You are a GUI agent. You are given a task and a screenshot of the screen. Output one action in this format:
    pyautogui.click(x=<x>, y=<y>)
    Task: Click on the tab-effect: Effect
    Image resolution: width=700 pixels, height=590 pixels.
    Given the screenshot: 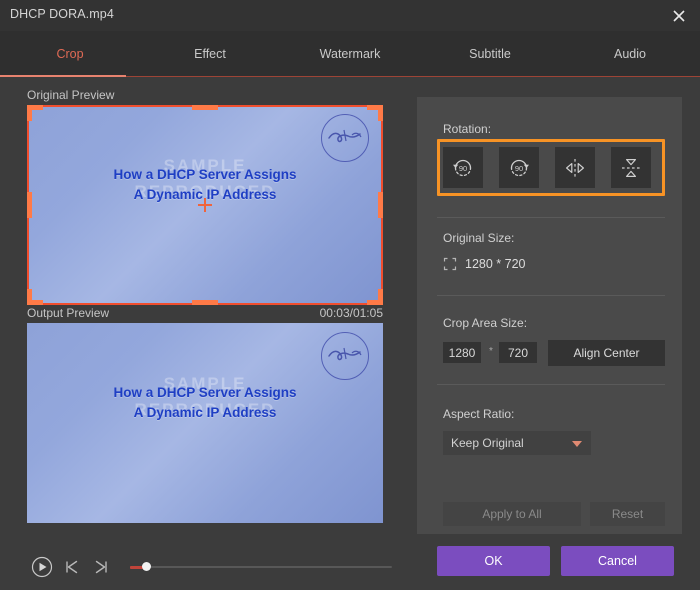 What is the action you would take?
    pyautogui.click(x=210, y=54)
    